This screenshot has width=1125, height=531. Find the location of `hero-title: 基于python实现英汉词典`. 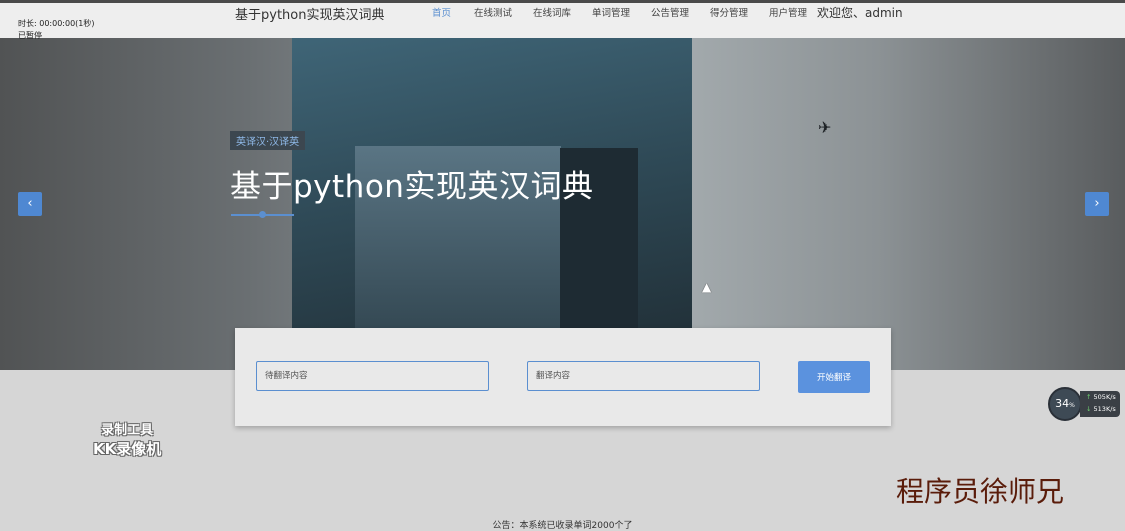

hero-title: 基于python实现英汉词典 is located at coordinates (412, 187).